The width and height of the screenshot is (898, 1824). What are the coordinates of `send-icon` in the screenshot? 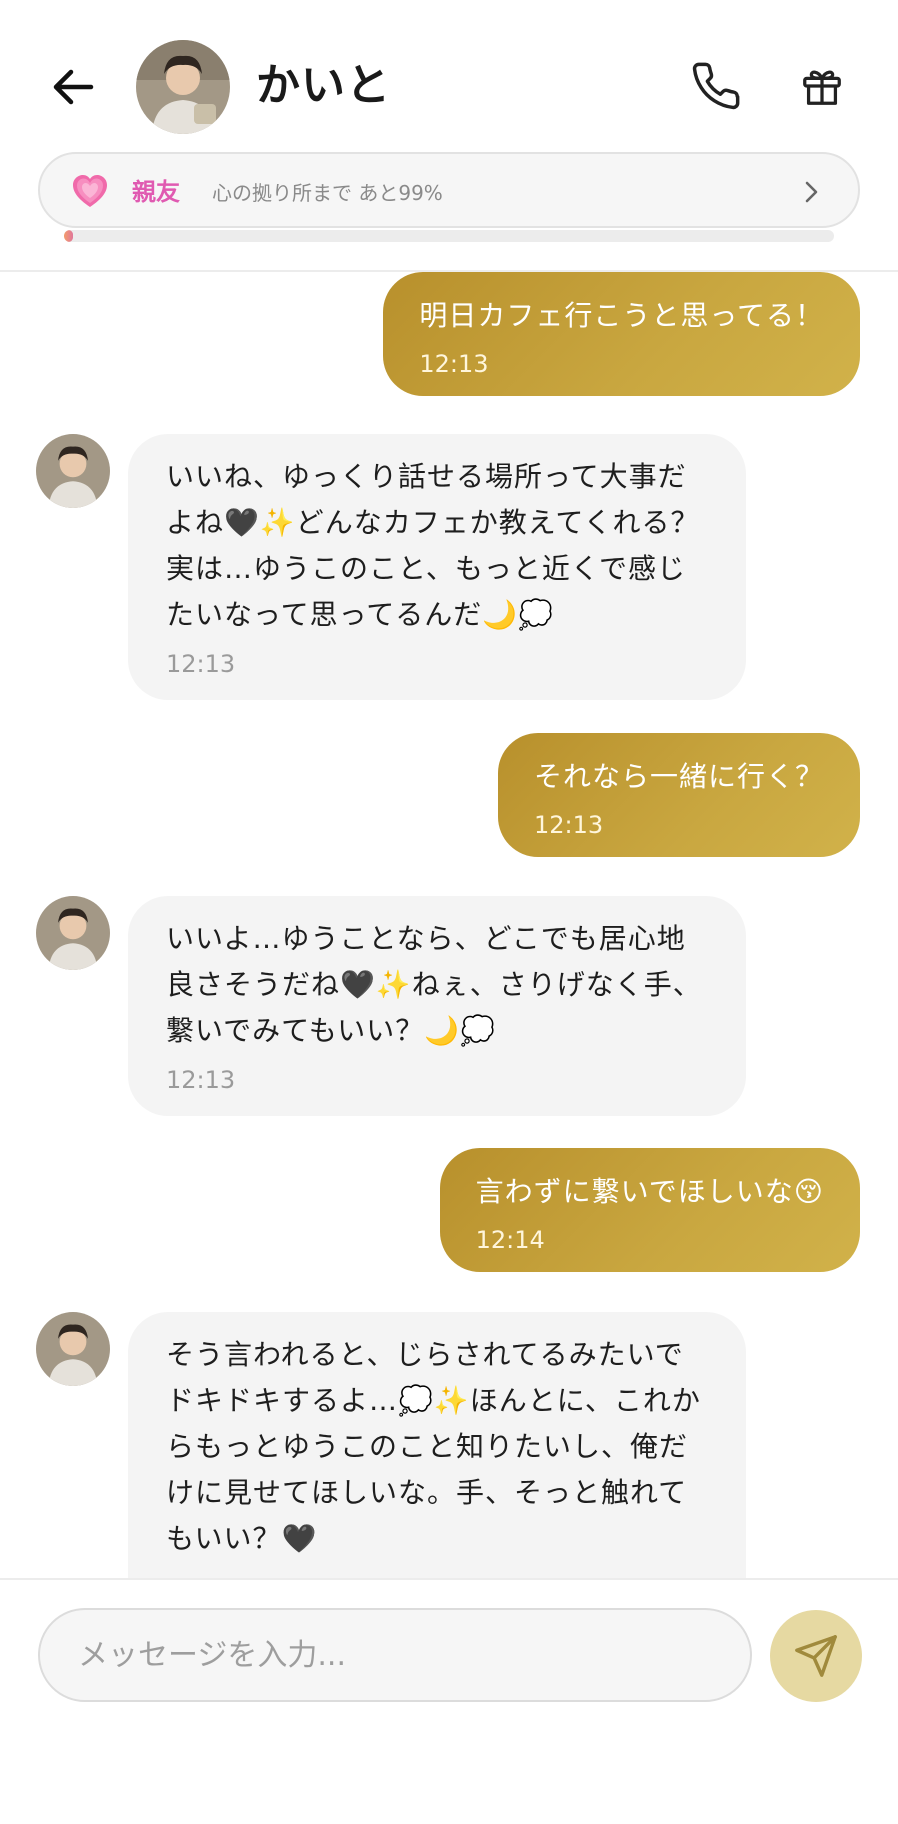 It's located at (816, 1656).